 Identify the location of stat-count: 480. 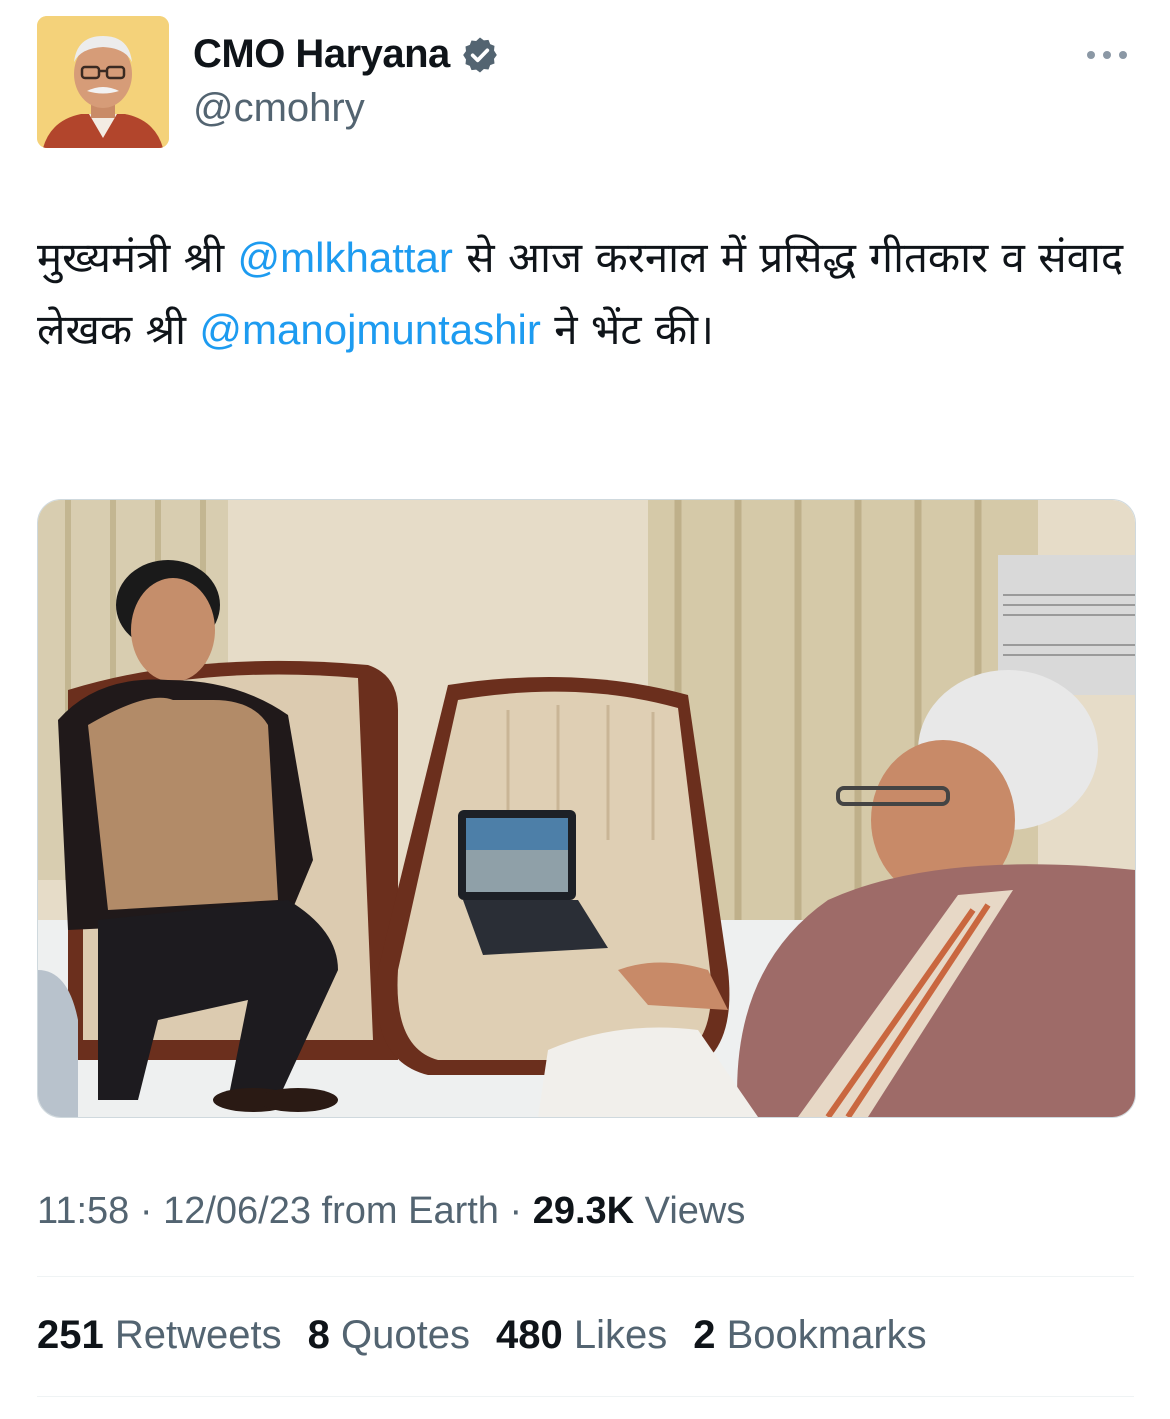
(529, 1335).